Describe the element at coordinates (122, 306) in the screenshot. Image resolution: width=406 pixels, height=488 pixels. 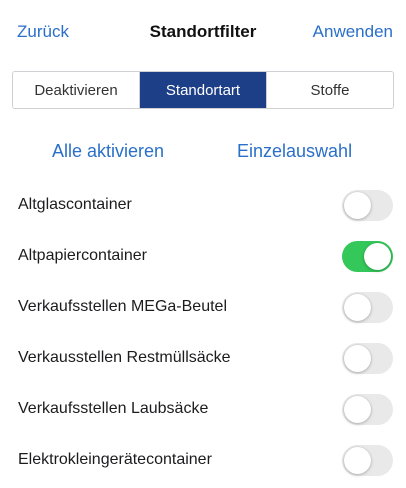
I see `list-item-label: Verkaufsstellen MEGa-Beutel` at that location.